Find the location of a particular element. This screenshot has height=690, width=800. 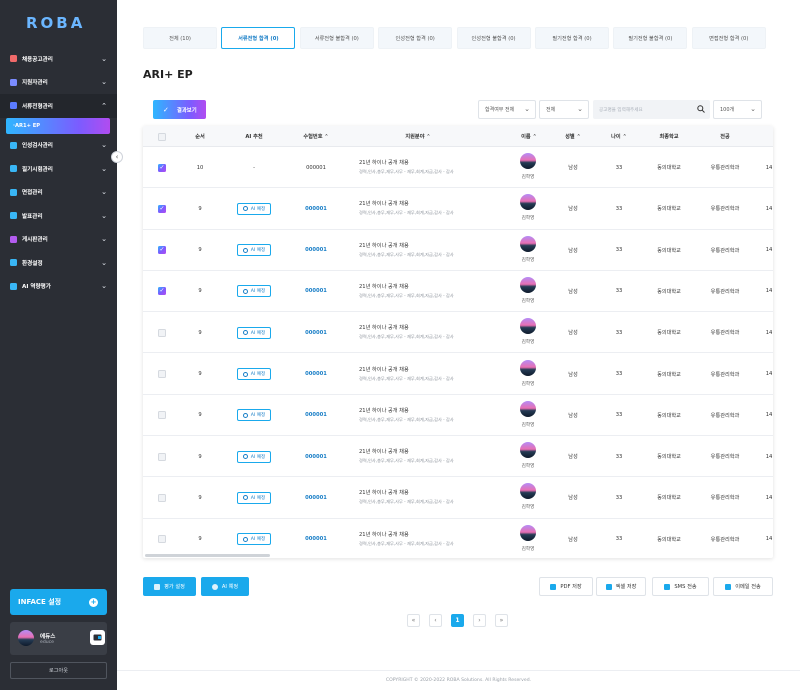

search-icon is located at coordinates (701, 109).